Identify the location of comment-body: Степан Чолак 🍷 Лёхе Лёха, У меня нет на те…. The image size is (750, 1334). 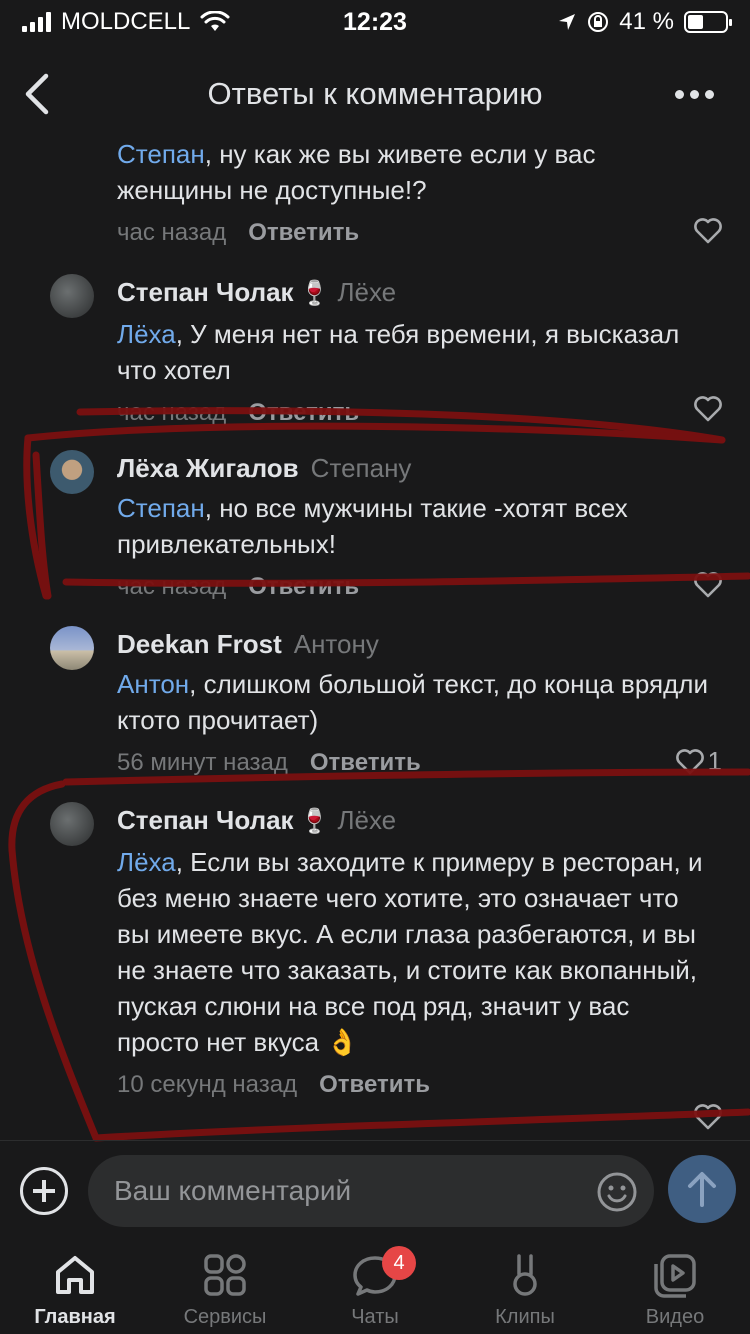
(413, 352).